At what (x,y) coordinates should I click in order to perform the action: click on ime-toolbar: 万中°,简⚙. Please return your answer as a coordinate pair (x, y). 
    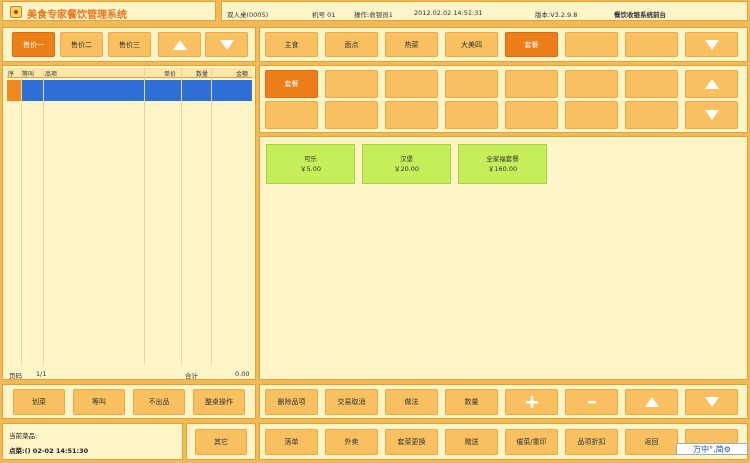
    Looking at the image, I should click on (712, 449).